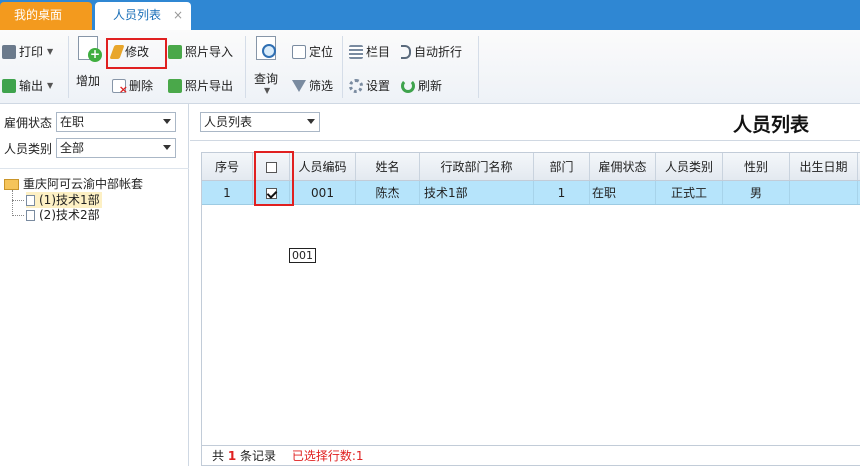 Image resolution: width=860 pixels, height=466 pixels. I want to click on wrap-button: 自动折行, so click(431, 52).